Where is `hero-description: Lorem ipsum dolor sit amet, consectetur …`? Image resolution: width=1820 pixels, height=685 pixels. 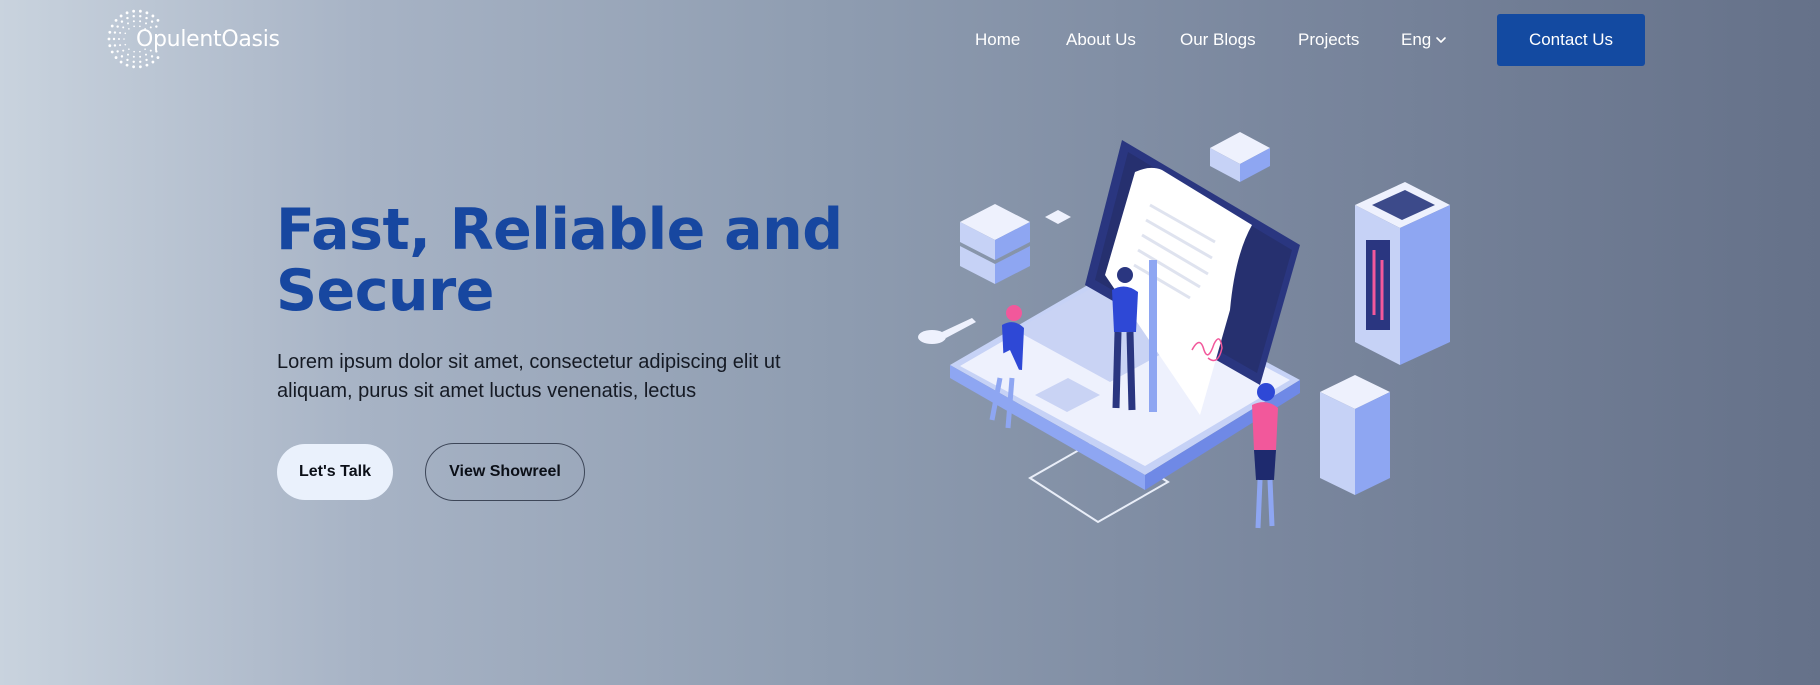 hero-description: Lorem ipsum dolor sit amet, consectetur … is located at coordinates (529, 376).